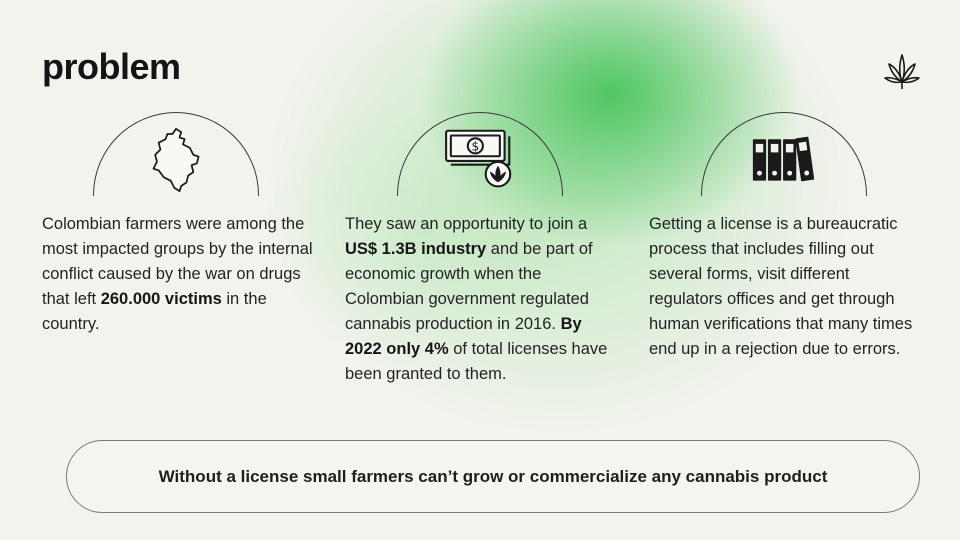 Image resolution: width=960 pixels, height=540 pixels. I want to click on money-bill-icon: $, so click(478, 158).